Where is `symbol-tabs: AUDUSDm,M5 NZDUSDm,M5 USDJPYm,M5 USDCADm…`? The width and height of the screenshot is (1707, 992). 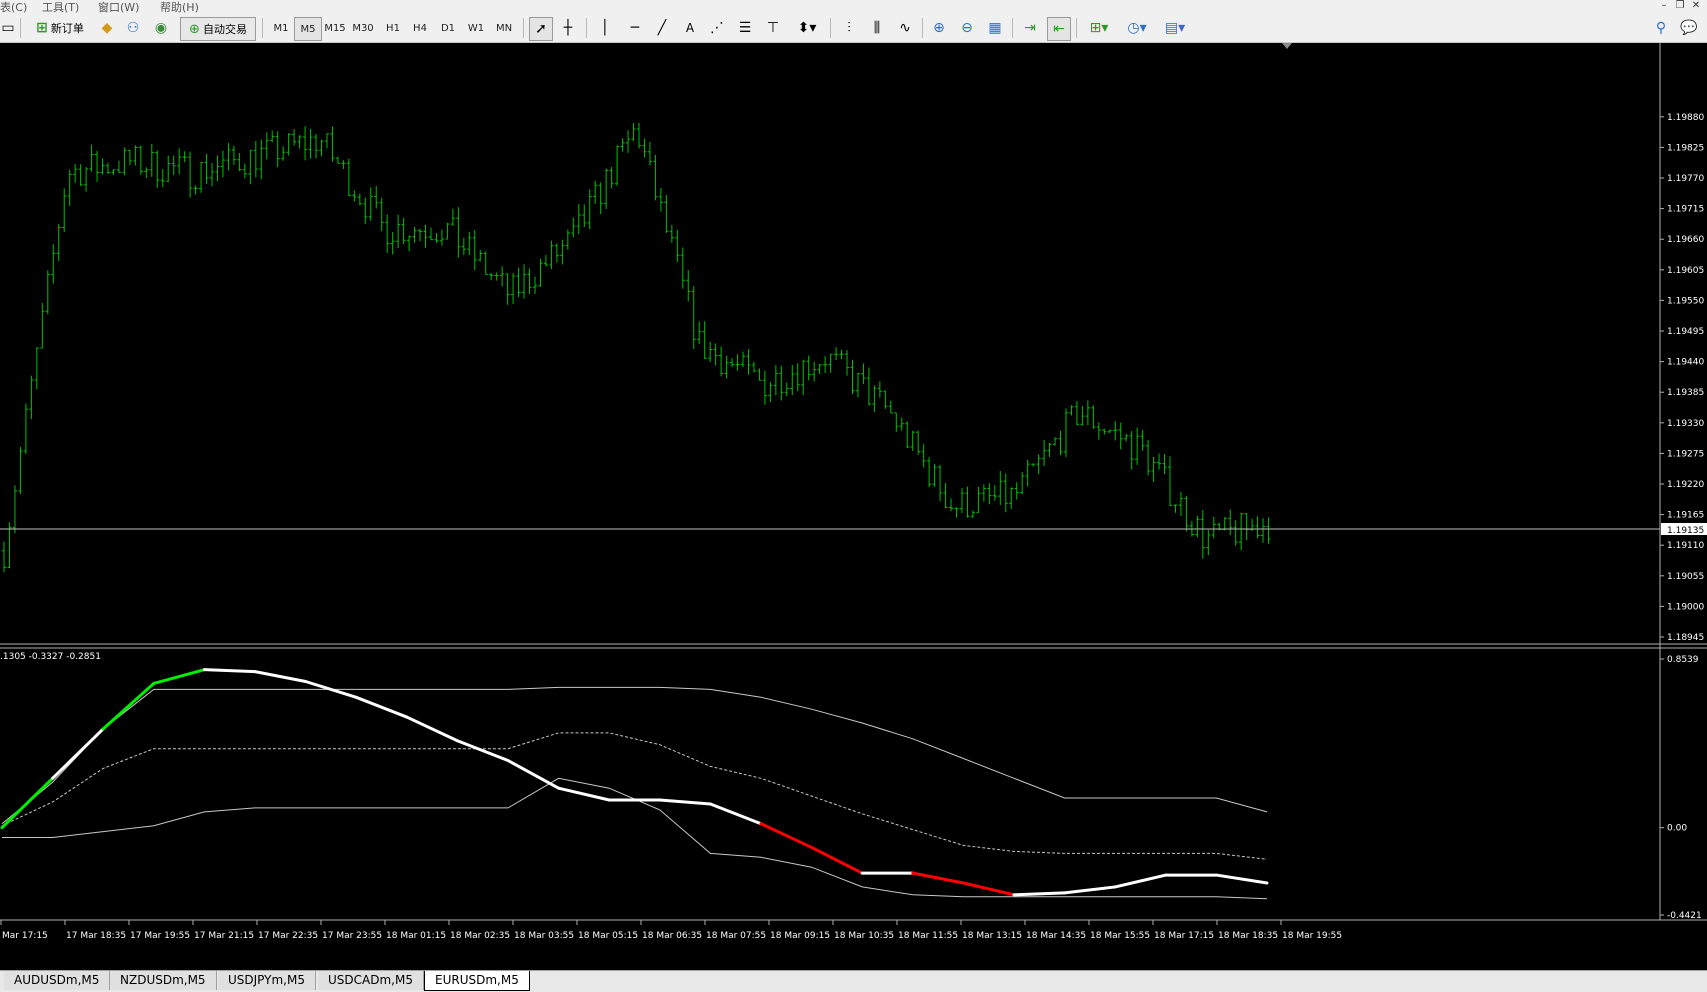
symbol-tabs: AUDUSDm,M5 NZDUSDm,M5 USDJPYm,M5 USDCADm… is located at coordinates (853, 981).